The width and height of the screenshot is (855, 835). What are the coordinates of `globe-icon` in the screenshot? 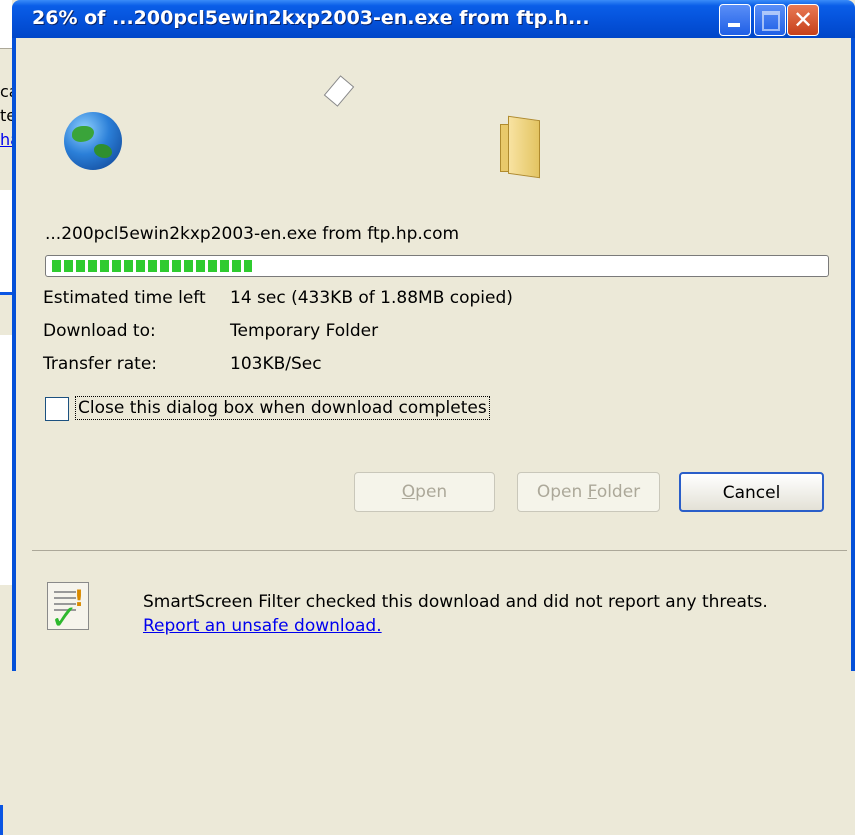 It's located at (93, 141).